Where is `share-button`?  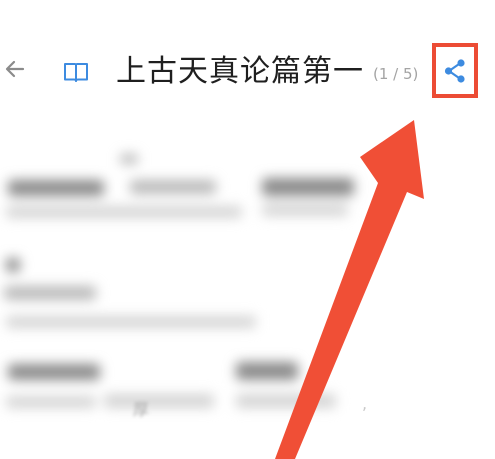
share-button is located at coordinates (455, 70).